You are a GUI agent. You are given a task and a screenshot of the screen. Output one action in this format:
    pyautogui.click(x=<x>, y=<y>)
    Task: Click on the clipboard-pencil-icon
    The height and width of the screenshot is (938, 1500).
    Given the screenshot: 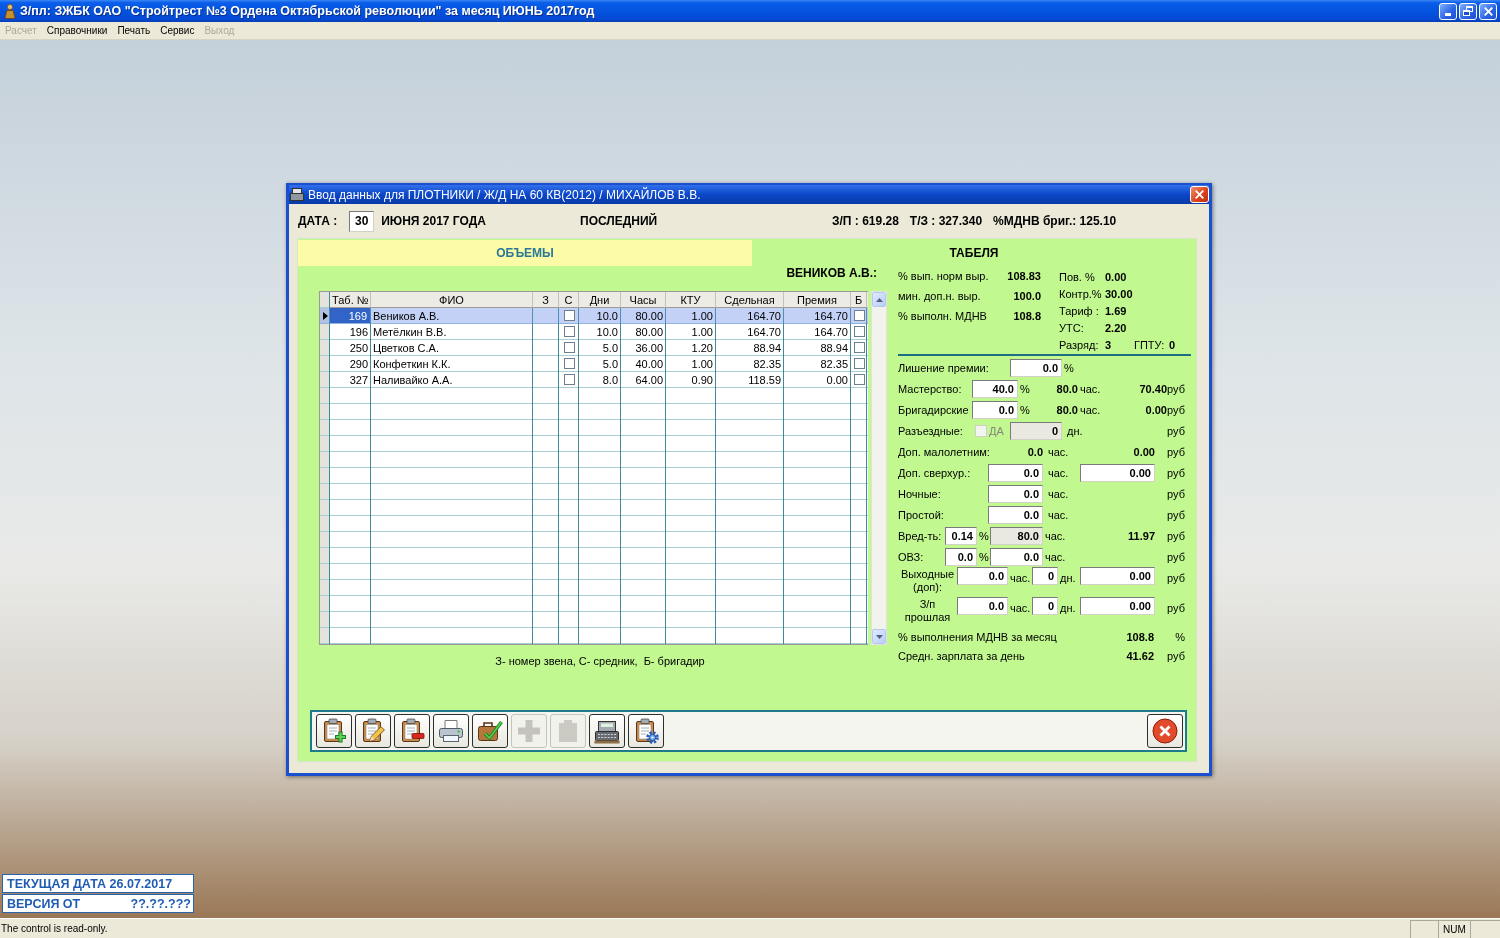 What is the action you would take?
    pyautogui.click(x=373, y=731)
    